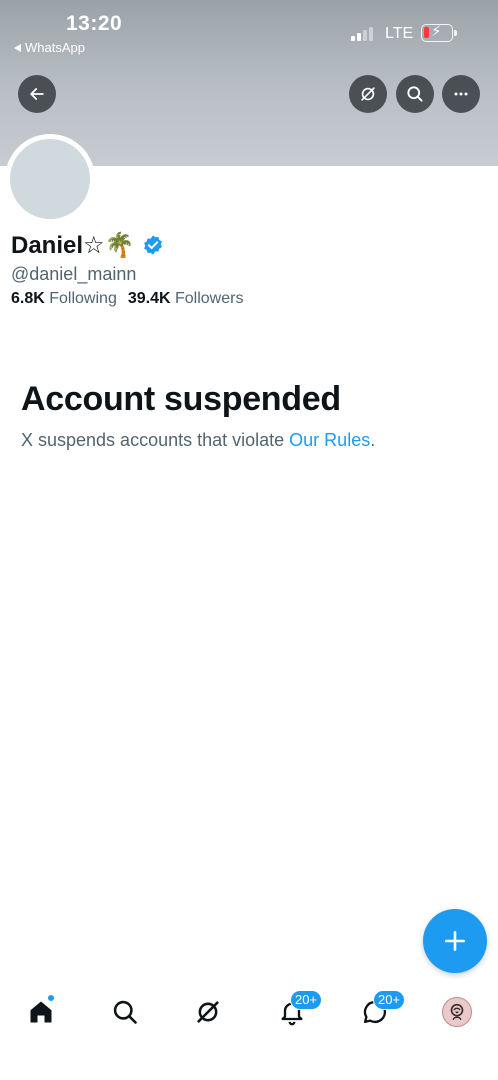 Image resolution: width=498 pixels, height=1080 pixels. I want to click on suspended-suffix: ., so click(373, 440).